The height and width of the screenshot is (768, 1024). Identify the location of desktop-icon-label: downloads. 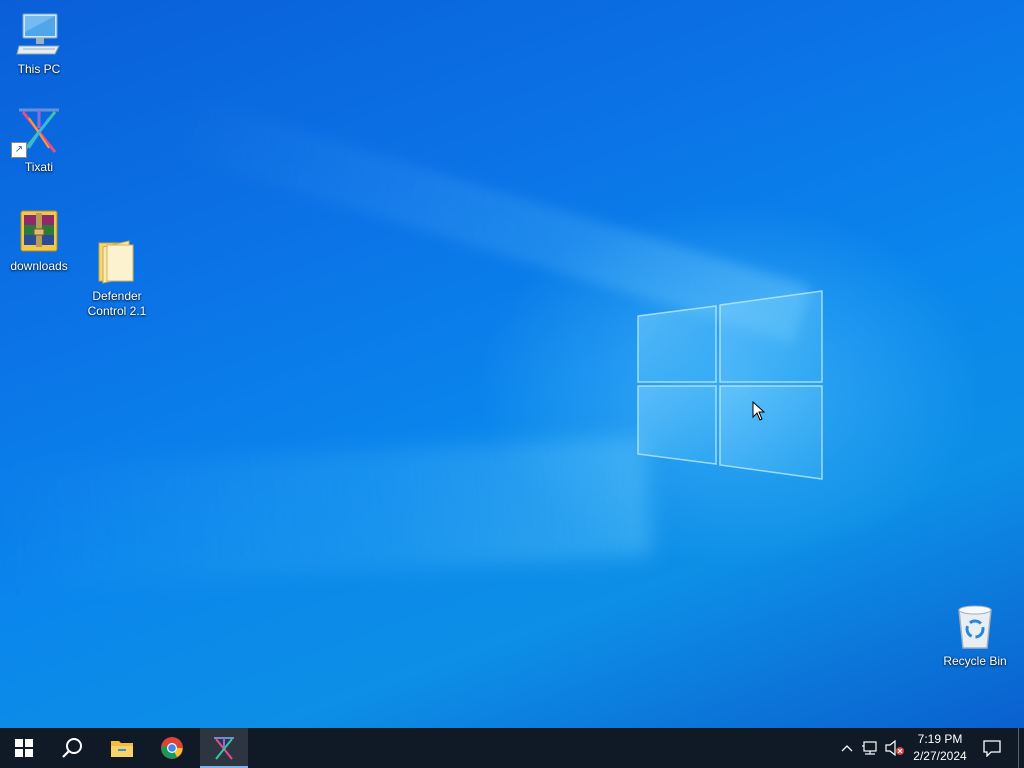
(39, 266).